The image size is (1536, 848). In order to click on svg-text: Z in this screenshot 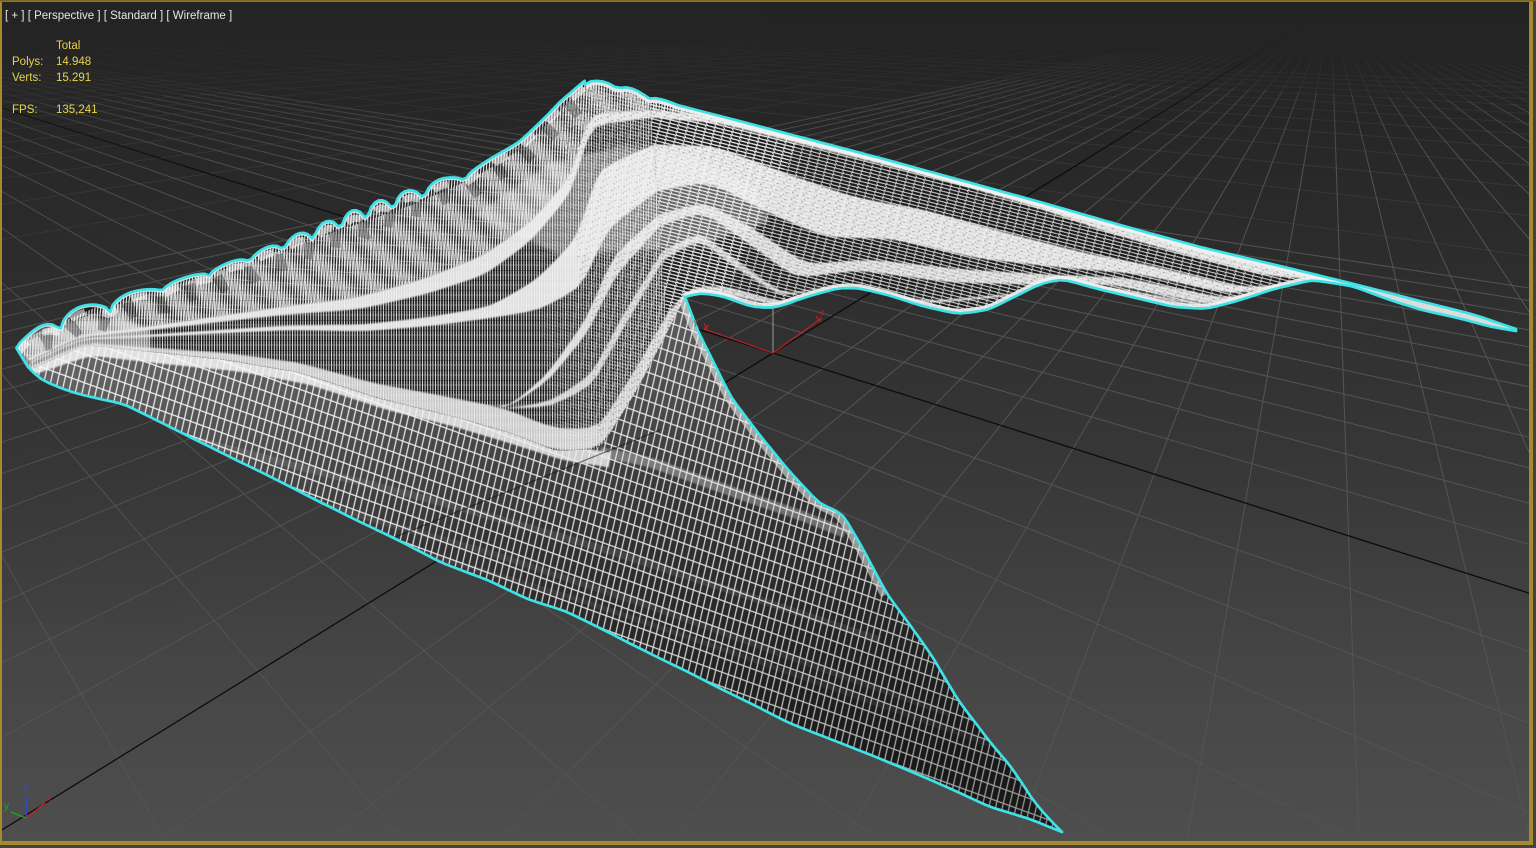, I will do `click(25, 789)`.